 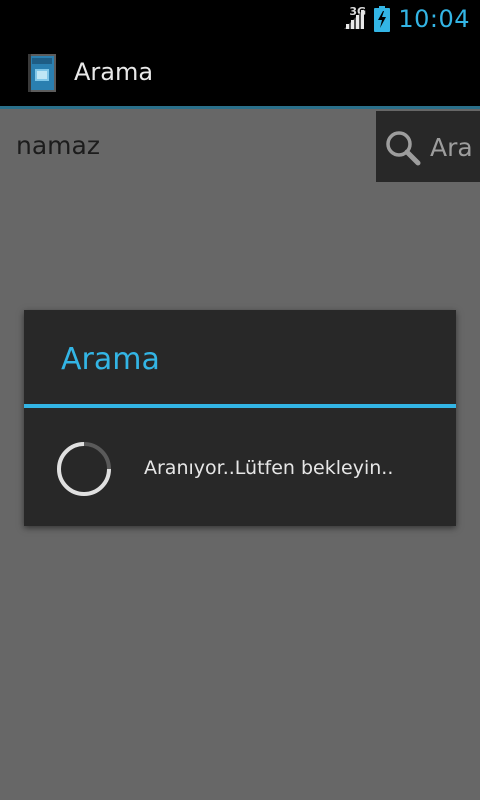 What do you see at coordinates (42, 73) in the screenshot?
I see `app-book-icon` at bounding box center [42, 73].